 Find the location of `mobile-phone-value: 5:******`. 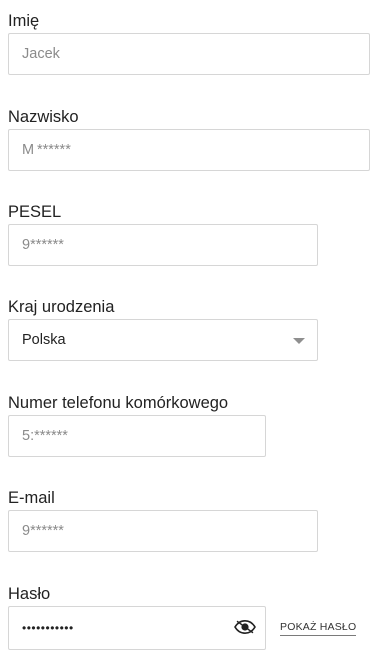

mobile-phone-value: 5:****** is located at coordinates (45, 436).